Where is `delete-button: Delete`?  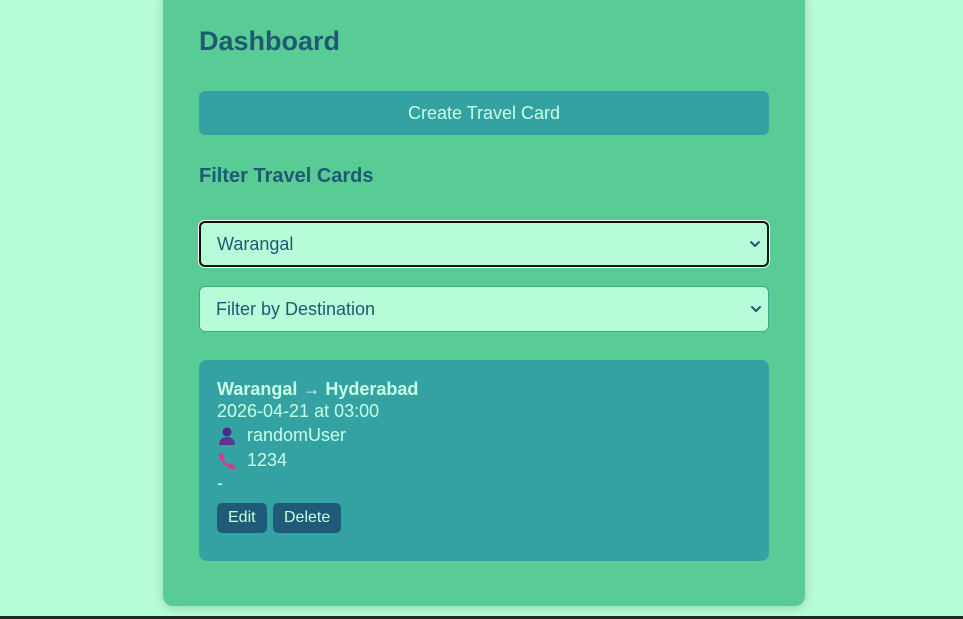
delete-button: Delete is located at coordinates (307, 518).